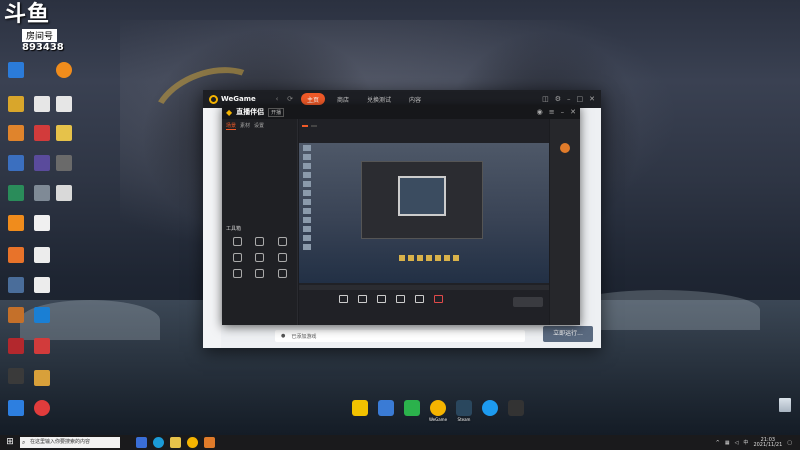 The height and width of the screenshot is (450, 800). What do you see at coordinates (259, 126) in the screenshot?
I see `tab-settings: 设置` at bounding box center [259, 126].